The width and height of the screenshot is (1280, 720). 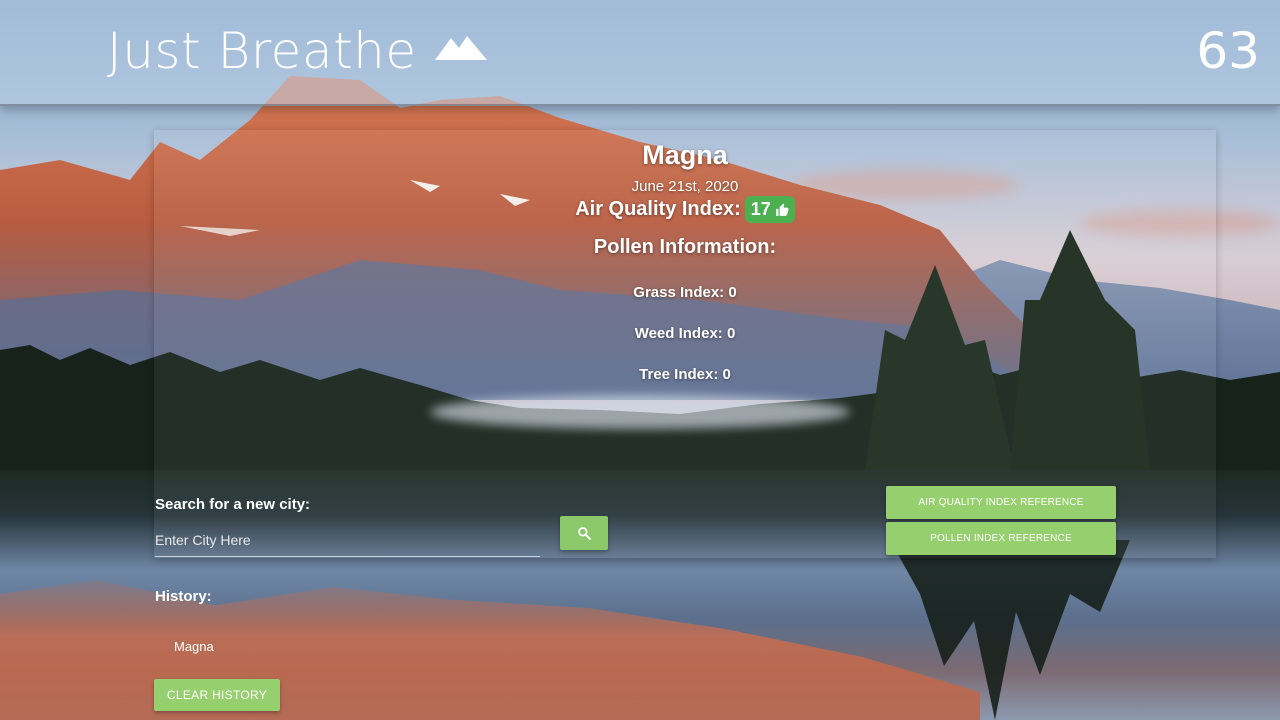 What do you see at coordinates (685, 292) in the screenshot?
I see `grass-index: Grass Index: 0` at bounding box center [685, 292].